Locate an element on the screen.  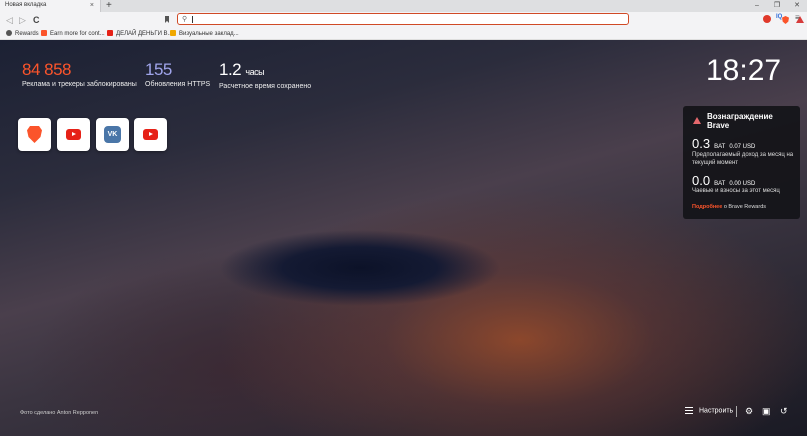
earnings-unit: BAT is located at coordinates (720, 147).